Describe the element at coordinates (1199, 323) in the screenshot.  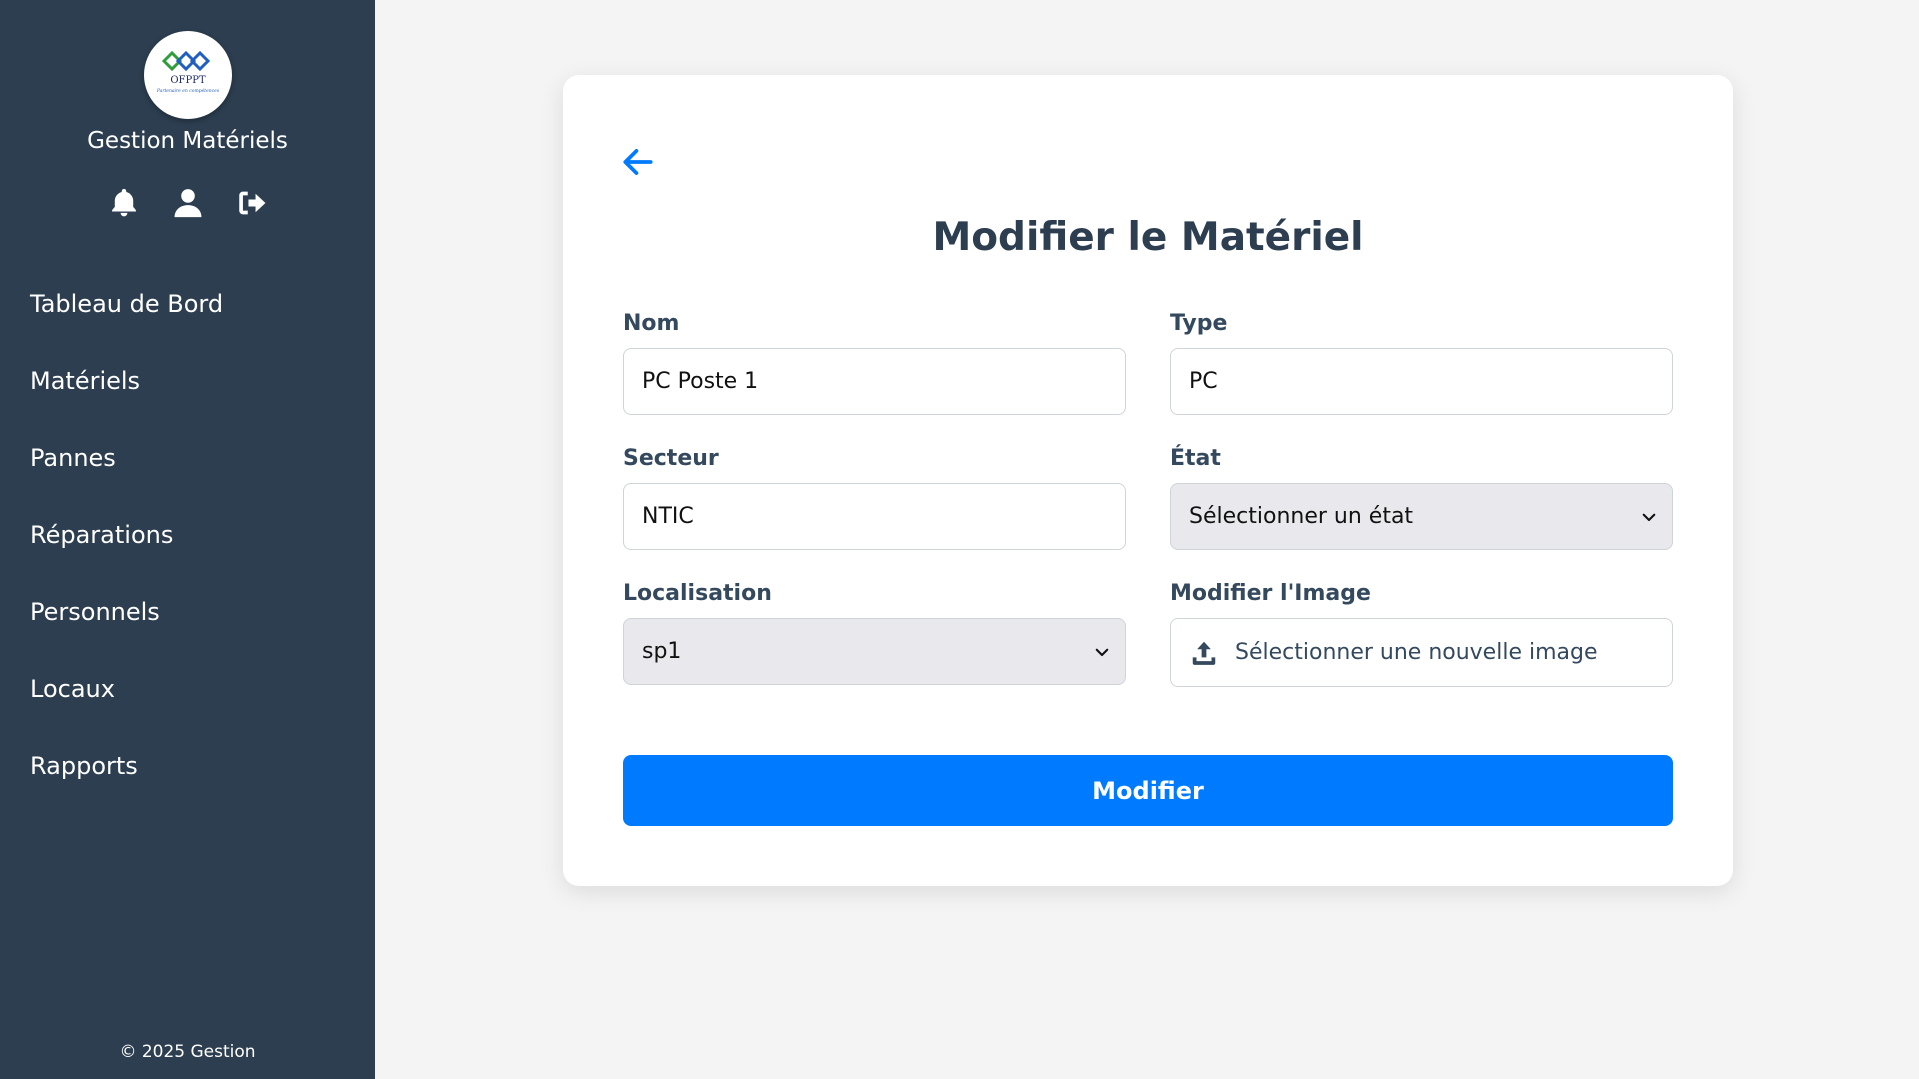
I see `type-label: Type` at that location.